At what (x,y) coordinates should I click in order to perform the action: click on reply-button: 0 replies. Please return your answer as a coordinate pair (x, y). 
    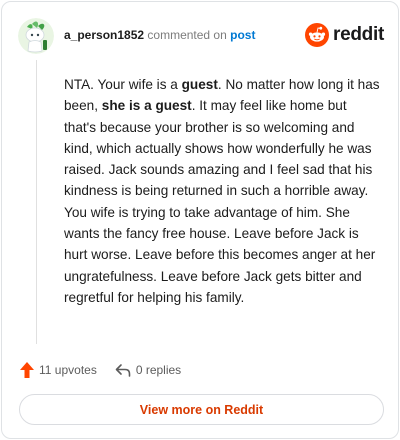
    Looking at the image, I should click on (148, 370).